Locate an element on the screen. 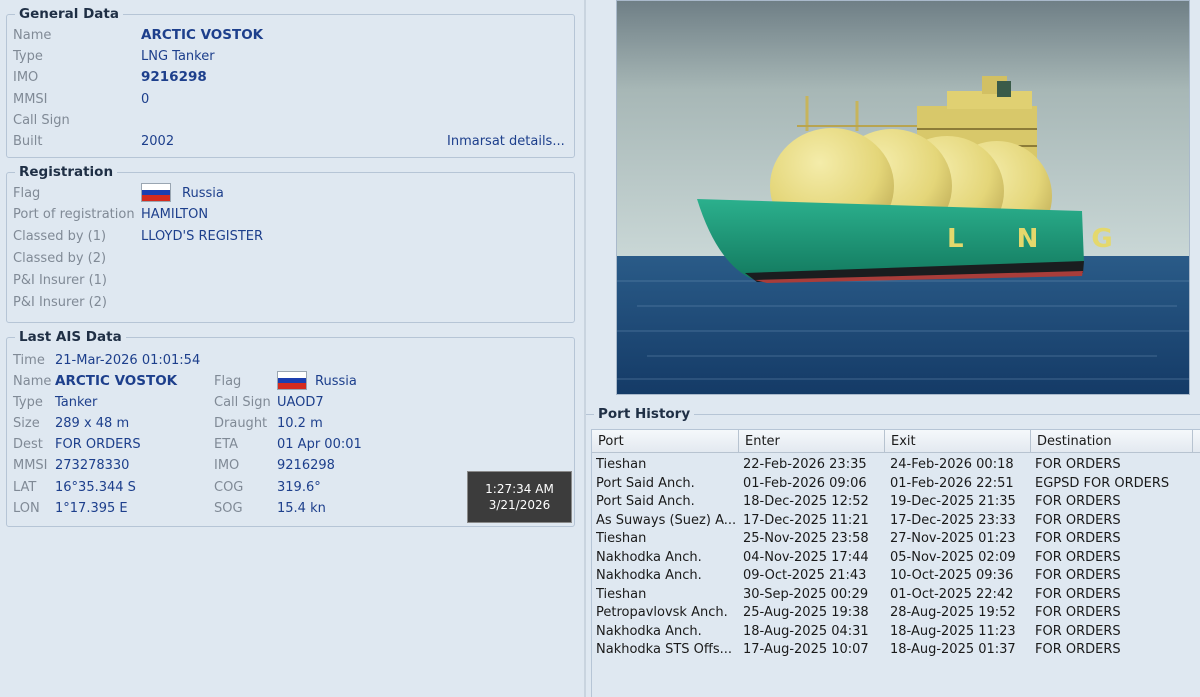  type-label: Type is located at coordinates (28, 56).